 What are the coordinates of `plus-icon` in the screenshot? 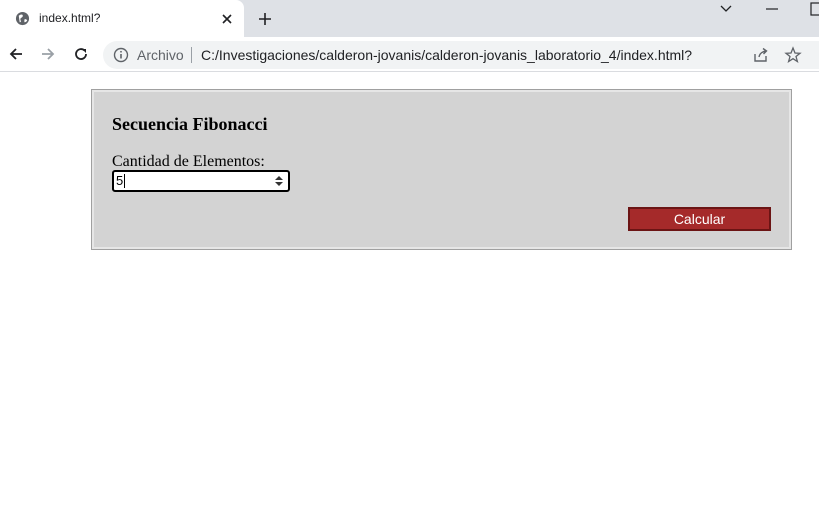 It's located at (265, 19).